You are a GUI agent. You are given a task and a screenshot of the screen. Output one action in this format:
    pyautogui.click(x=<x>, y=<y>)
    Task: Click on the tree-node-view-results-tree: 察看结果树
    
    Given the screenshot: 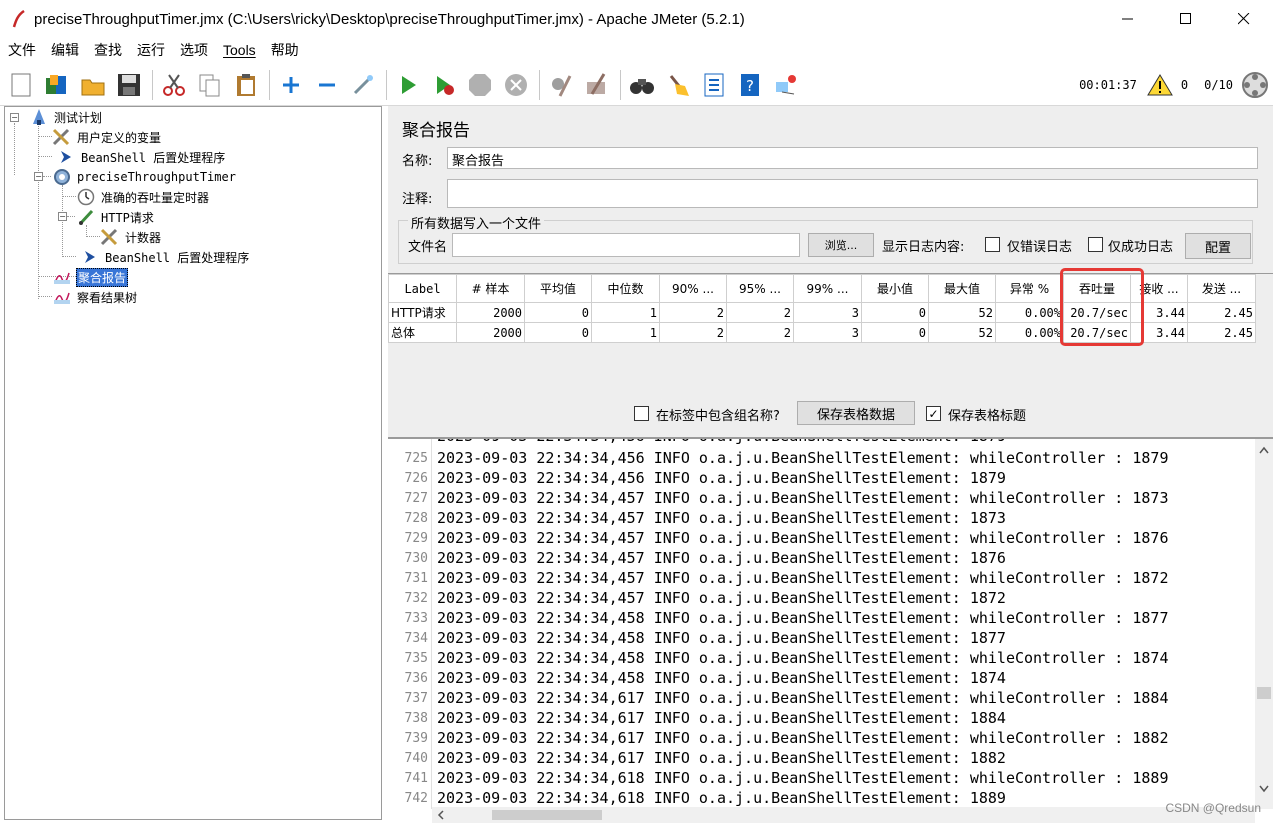 What is the action you would take?
    pyautogui.click(x=95, y=297)
    